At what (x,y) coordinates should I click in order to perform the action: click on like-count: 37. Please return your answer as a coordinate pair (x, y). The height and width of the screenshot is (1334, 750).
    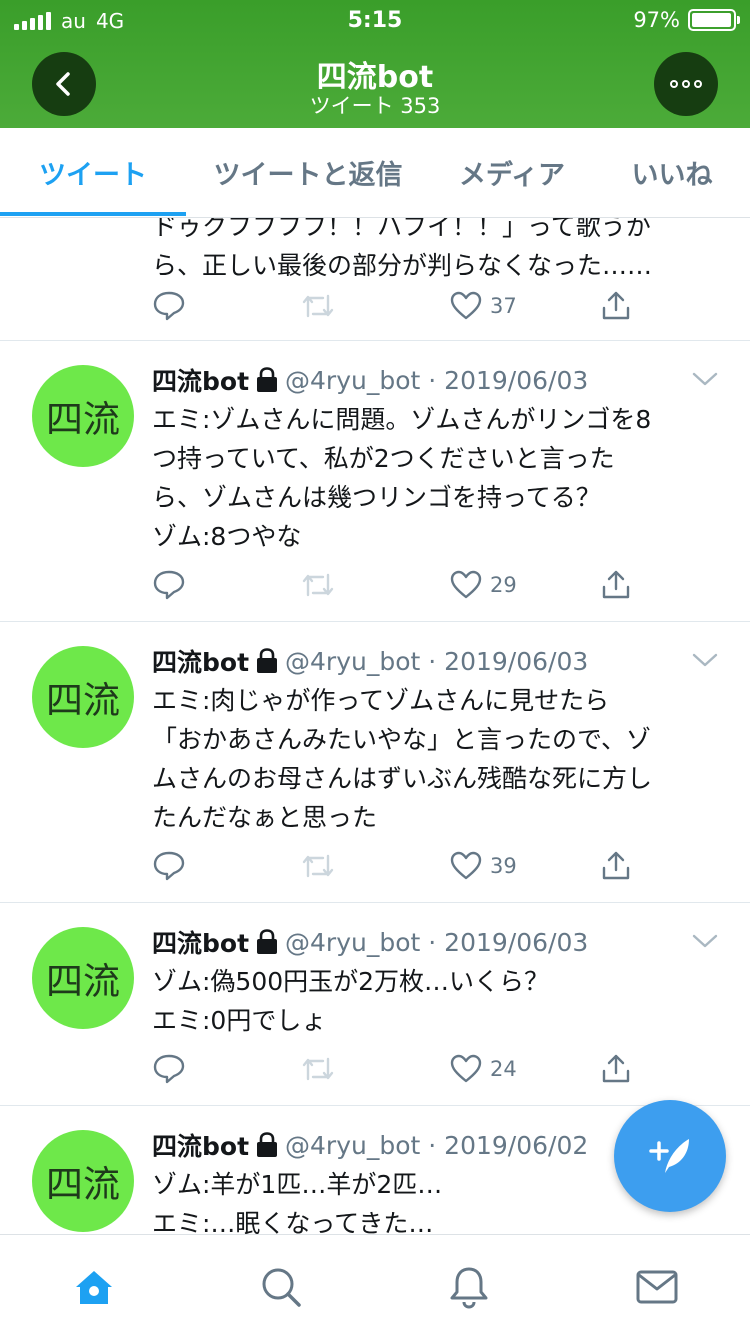
    Looking at the image, I should click on (503, 306).